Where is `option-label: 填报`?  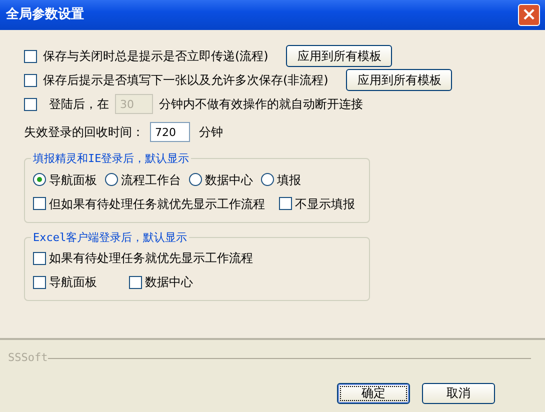 option-label: 填报 is located at coordinates (289, 180).